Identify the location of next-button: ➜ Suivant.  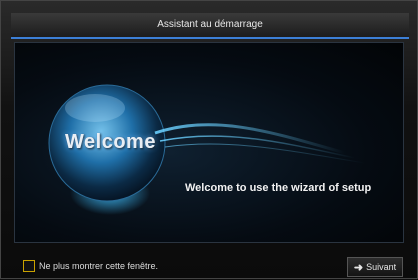
(375, 267).